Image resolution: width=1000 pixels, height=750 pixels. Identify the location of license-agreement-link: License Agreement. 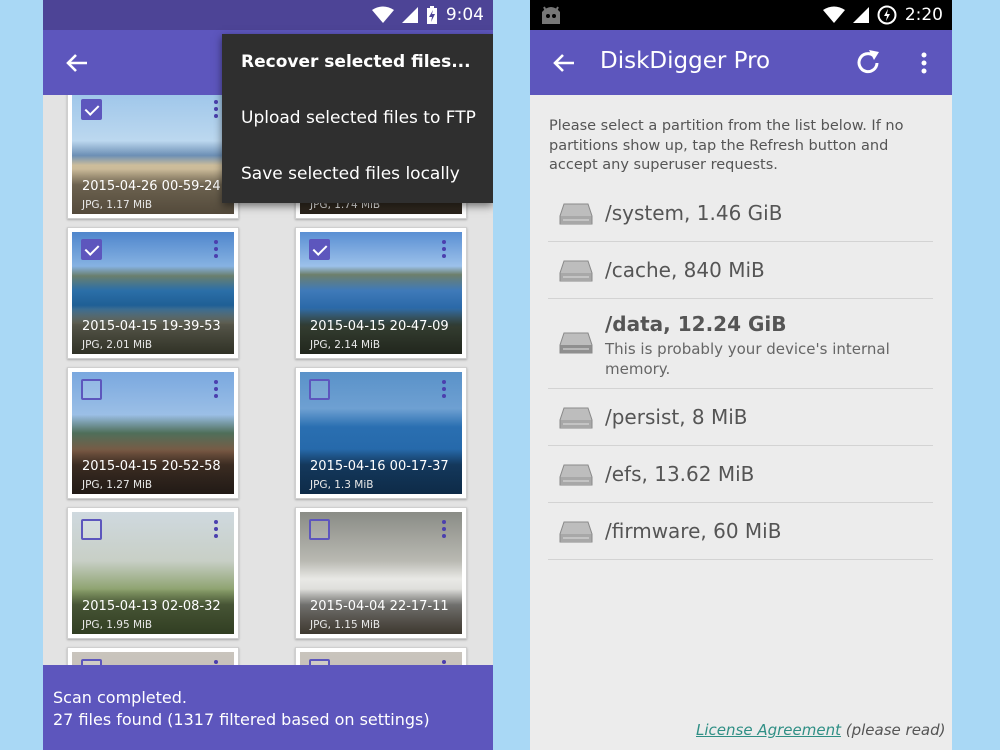
(768, 730).